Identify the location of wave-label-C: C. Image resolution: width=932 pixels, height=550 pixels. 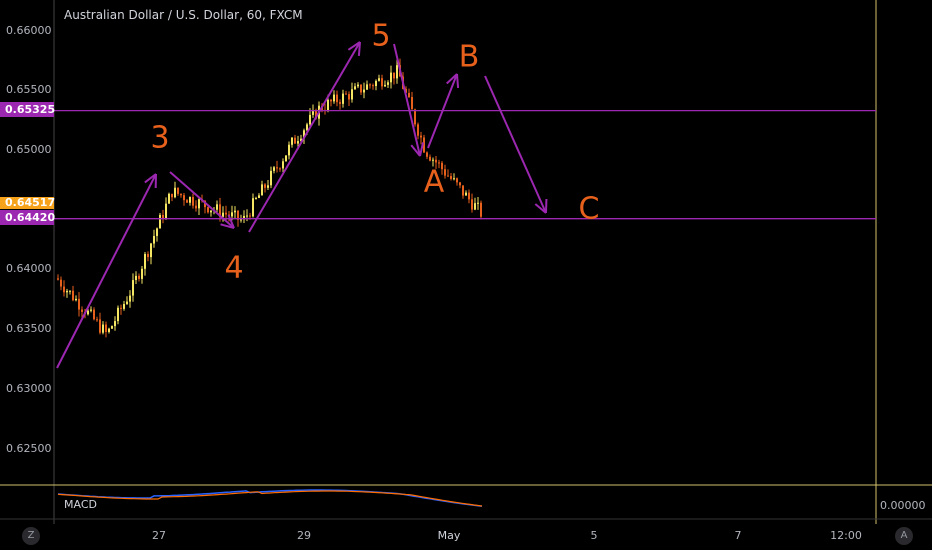
(589, 209).